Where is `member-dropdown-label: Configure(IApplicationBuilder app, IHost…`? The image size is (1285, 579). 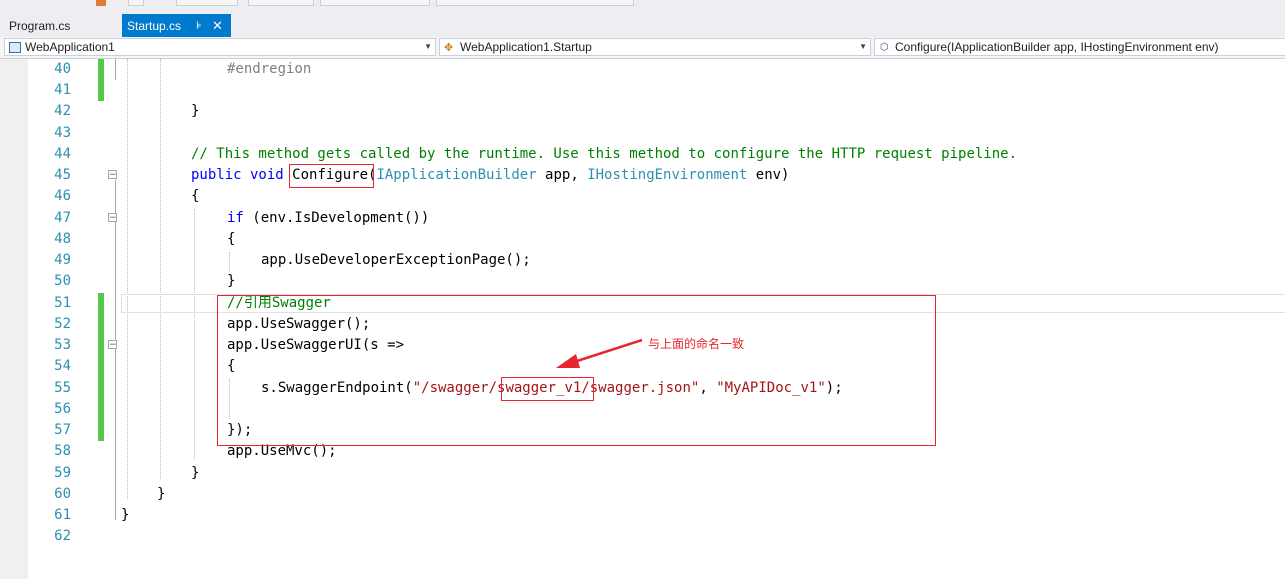
member-dropdown-label: Configure(IApplicationBuilder app, IHost… is located at coordinates (1057, 47).